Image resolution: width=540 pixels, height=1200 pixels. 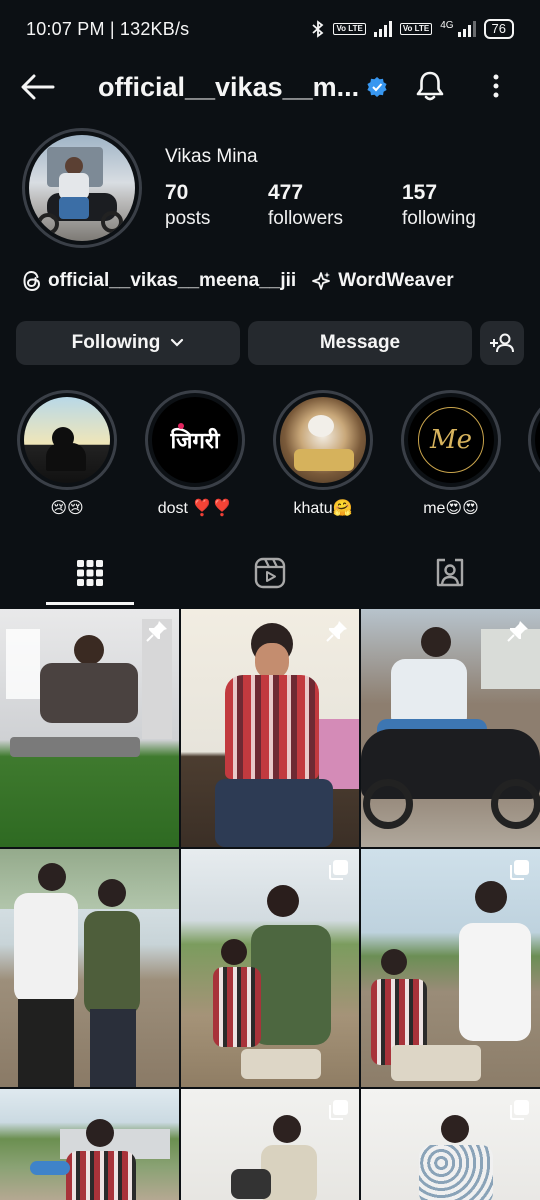 I want to click on me-logo-ring, so click(x=451, y=440).